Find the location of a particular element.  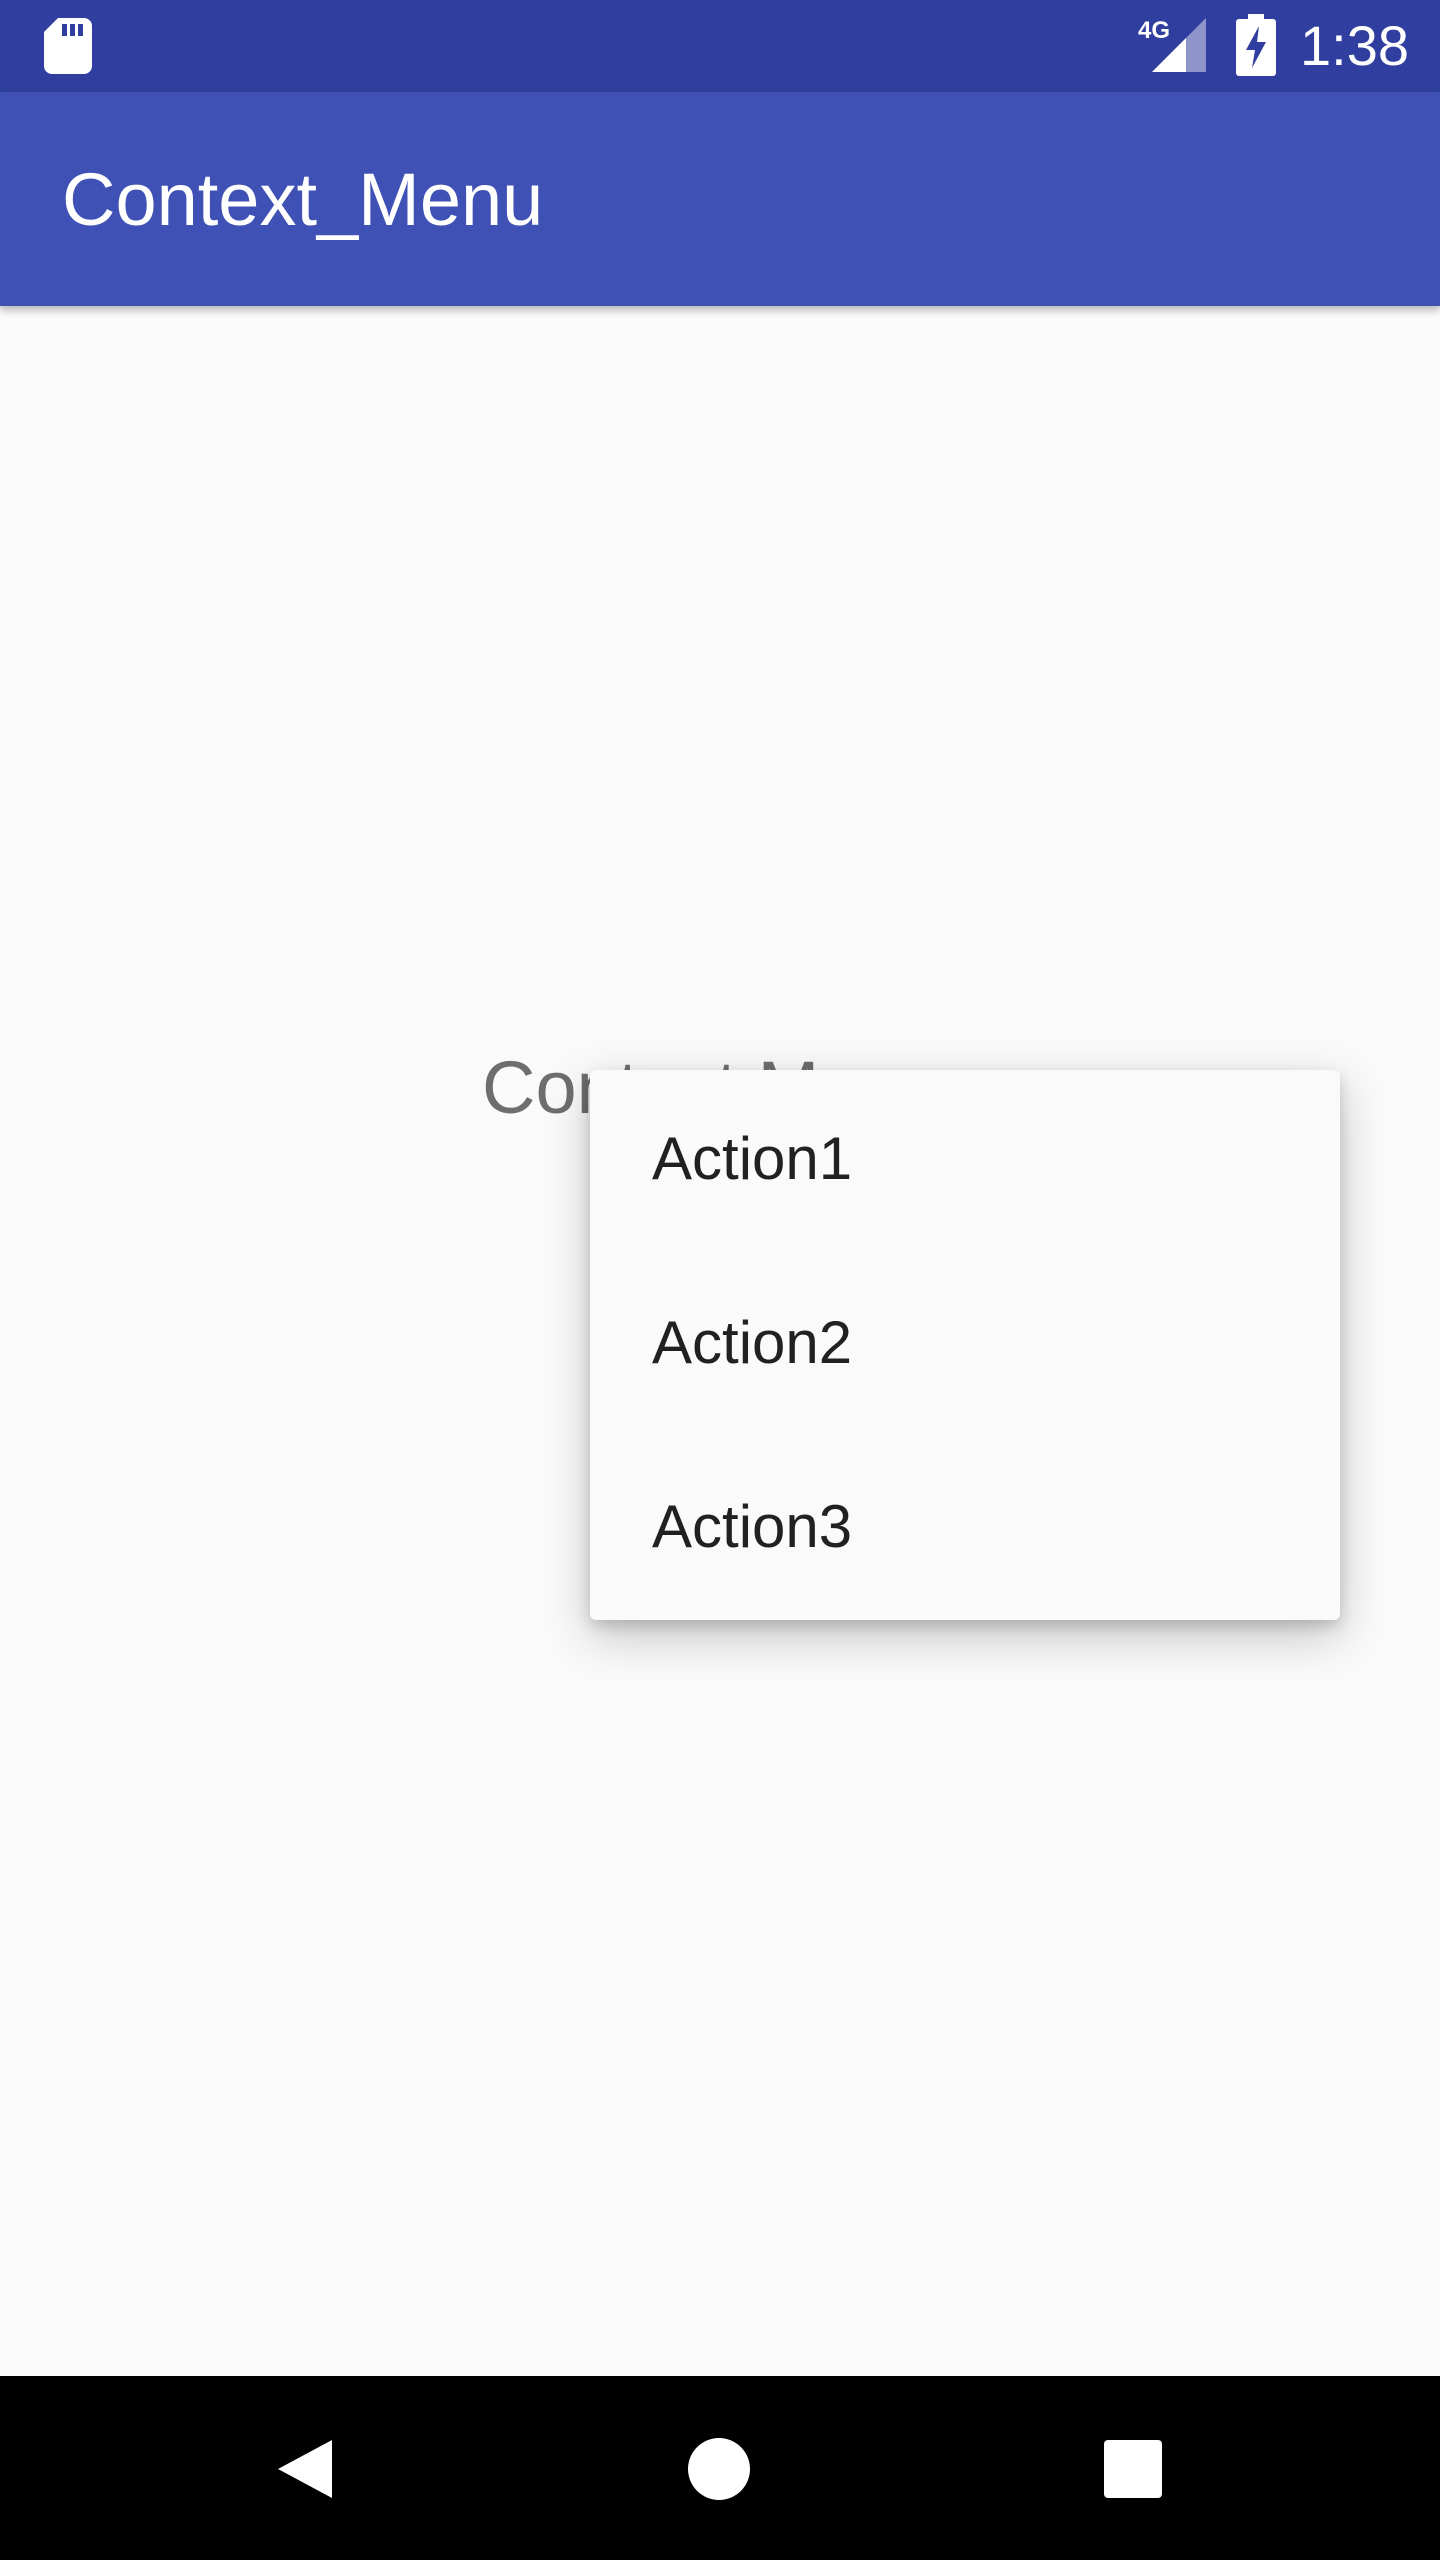

status-bar: 4G 1:38 is located at coordinates (720, 46).